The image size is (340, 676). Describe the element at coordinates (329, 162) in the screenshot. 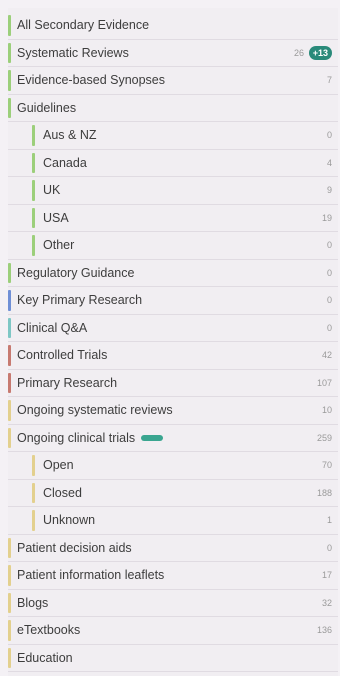

I see `result-count: 4` at that location.